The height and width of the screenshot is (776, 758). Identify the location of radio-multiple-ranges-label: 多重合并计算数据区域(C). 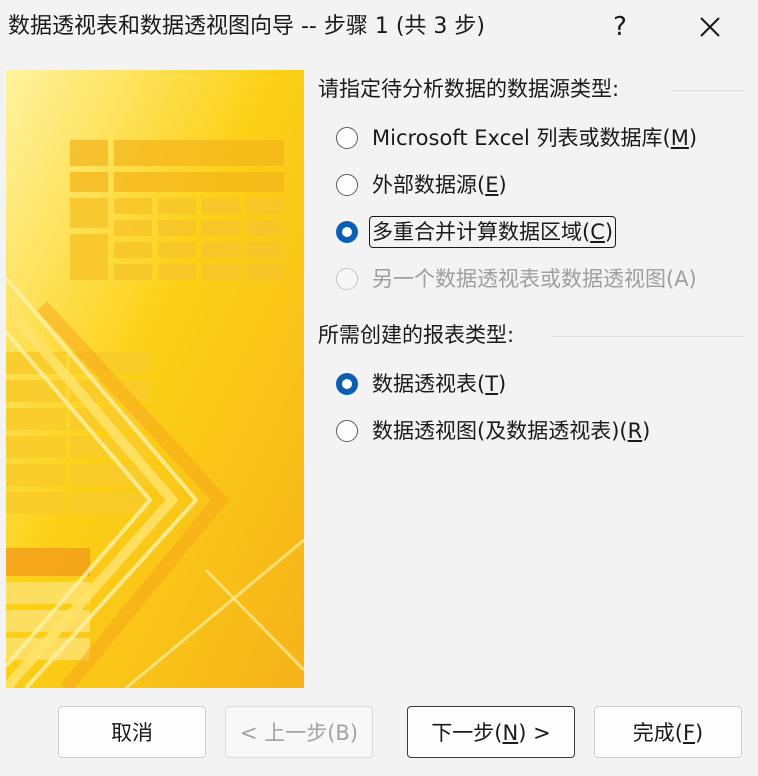
(492, 232).